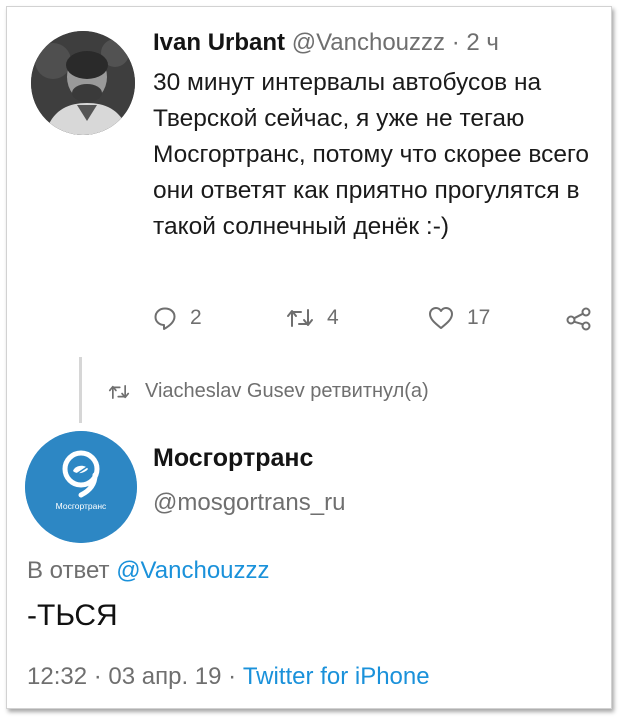 The image size is (620, 717). Describe the element at coordinates (81, 506) in the screenshot. I see `avatar-caption: Мосгортранс` at that location.